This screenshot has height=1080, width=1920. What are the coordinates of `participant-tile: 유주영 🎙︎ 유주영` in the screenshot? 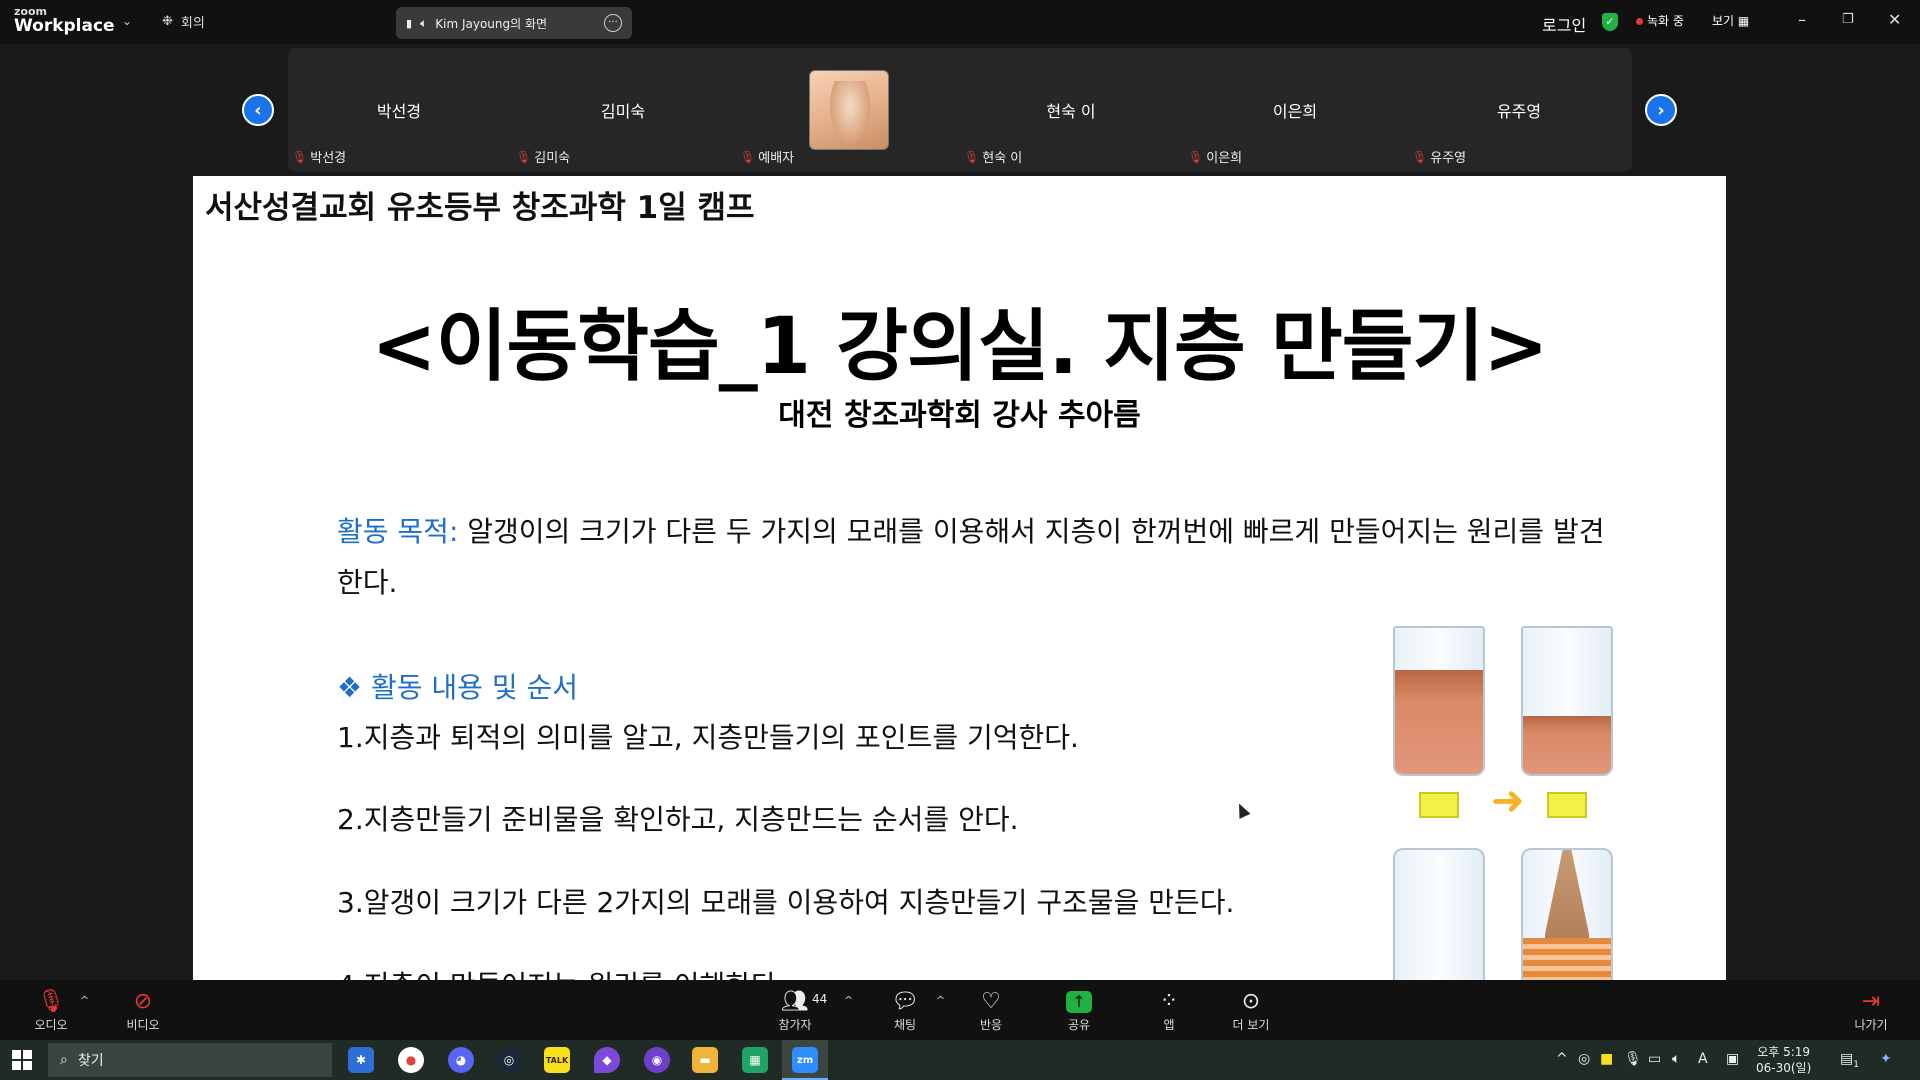 It's located at (1519, 110).